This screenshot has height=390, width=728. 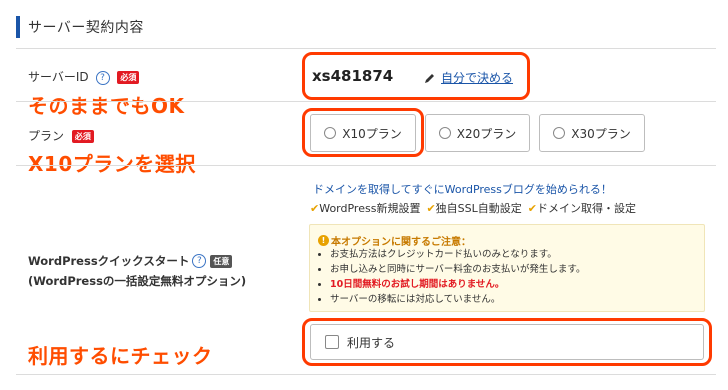 I want to click on section-title: サーバー契約内容, so click(x=86, y=28).